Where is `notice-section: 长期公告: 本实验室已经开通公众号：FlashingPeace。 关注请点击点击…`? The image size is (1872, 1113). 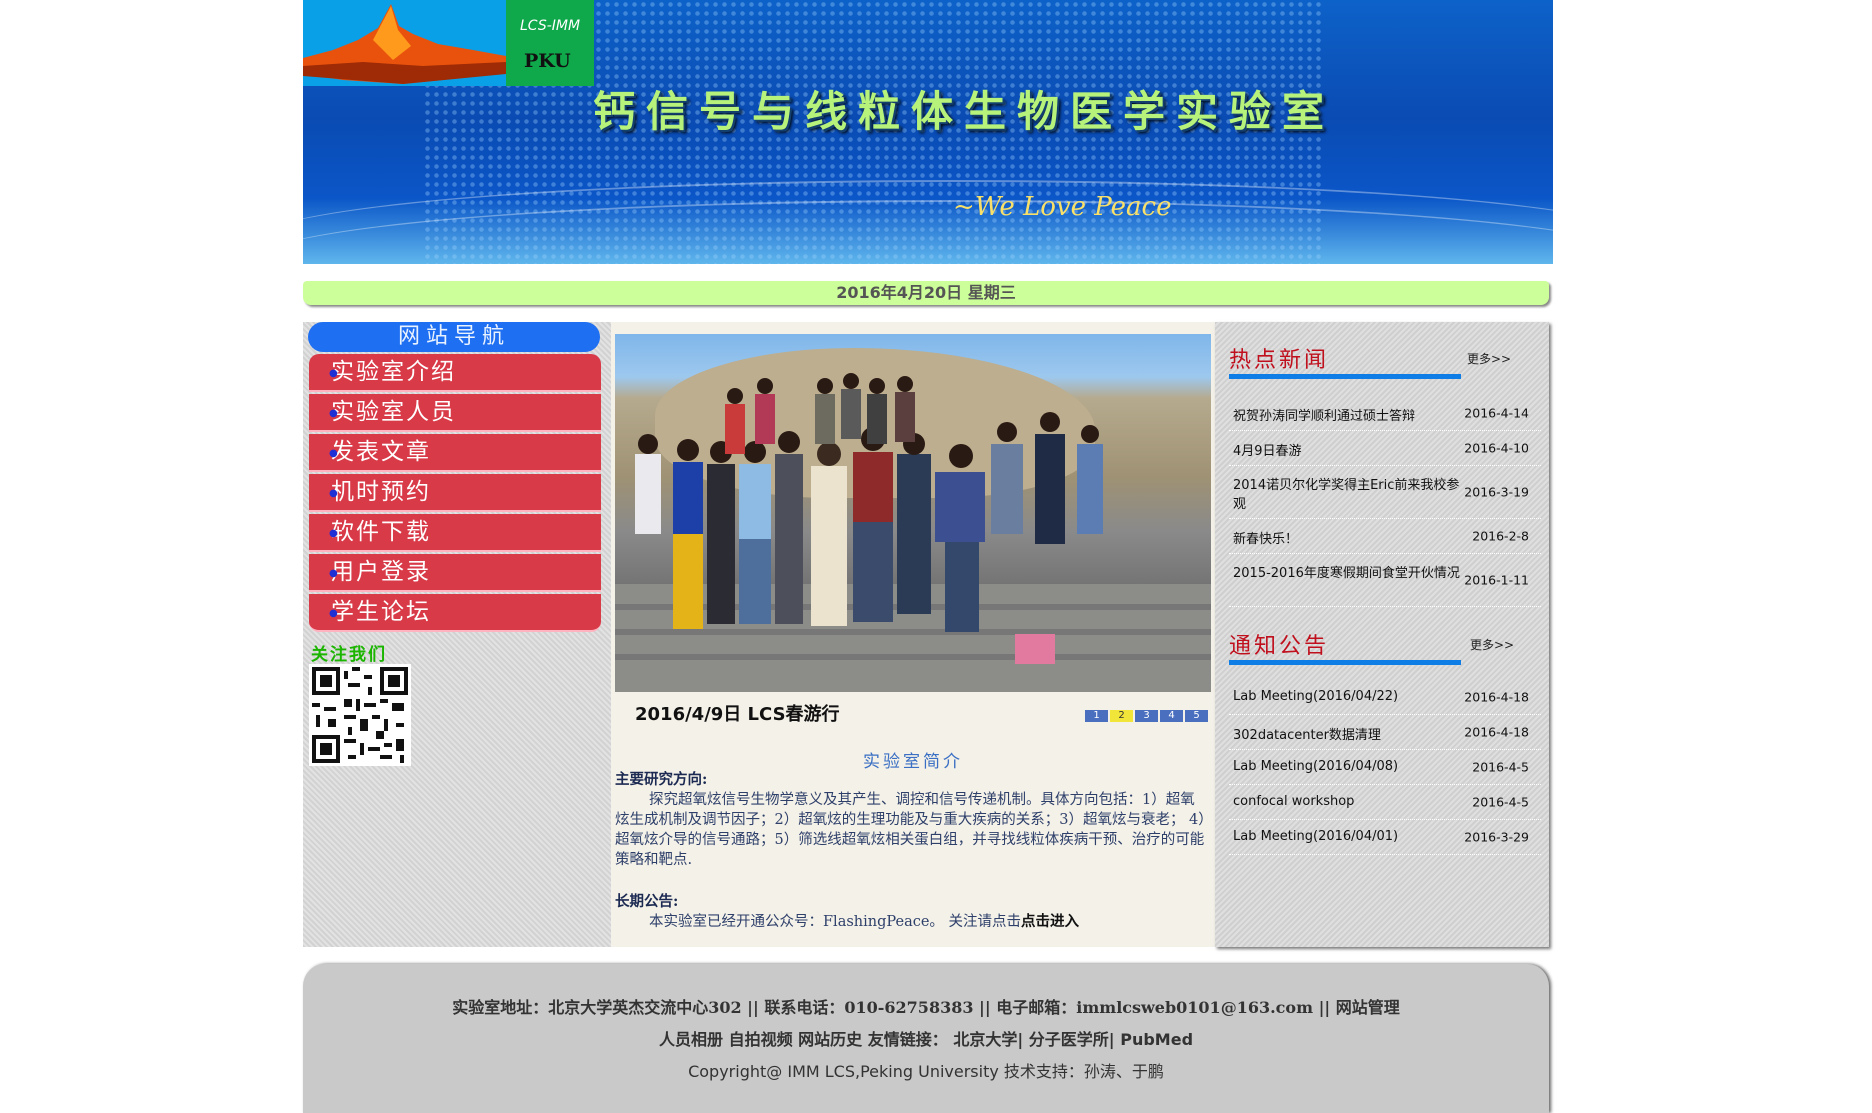
notice-section: 长期公告: 本实验室已经开通公众号：FlashingPeace。 关注请点击点击… is located at coordinates (912, 912).